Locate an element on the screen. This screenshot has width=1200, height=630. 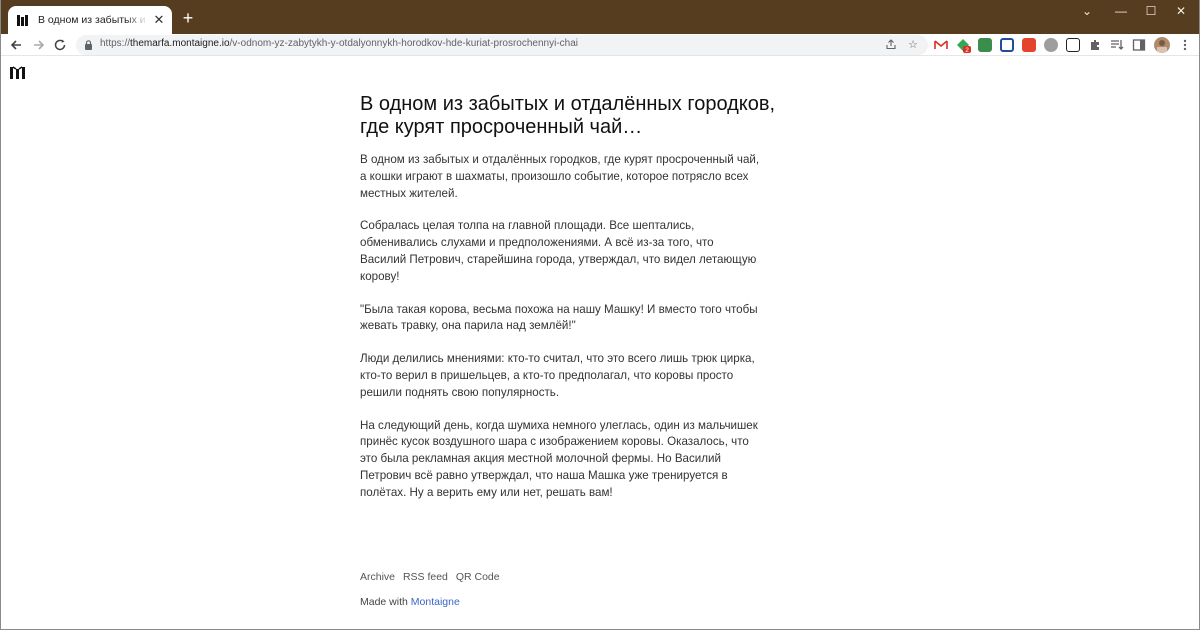
made-with-credit: Made with Montaigne is located at coordinates (410, 602).